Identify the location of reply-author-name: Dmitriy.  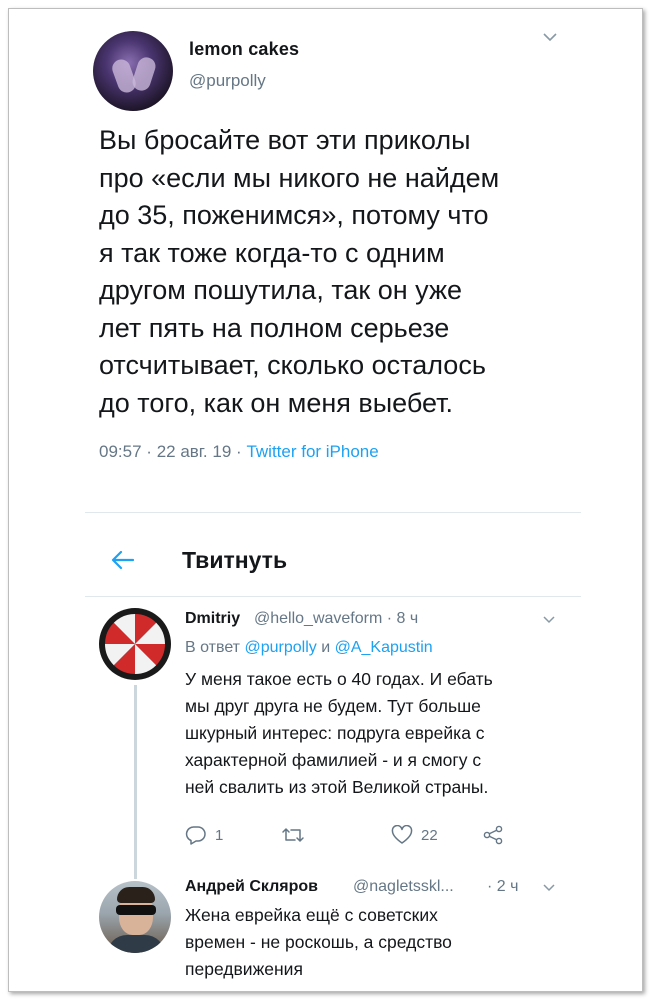
(212, 619).